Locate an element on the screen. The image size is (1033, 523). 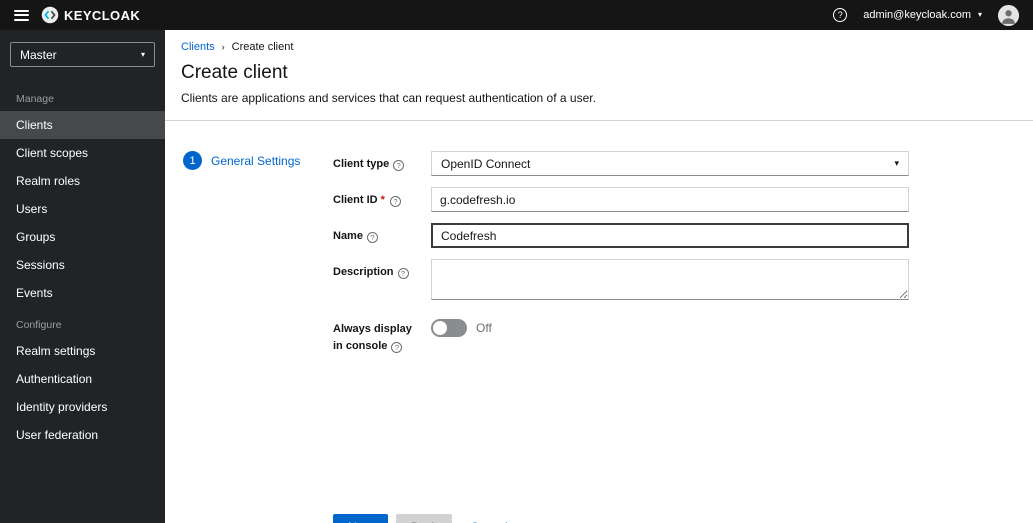
header-toolbar: ? admin@keycloak.com ▾ is located at coordinates (926, 15).